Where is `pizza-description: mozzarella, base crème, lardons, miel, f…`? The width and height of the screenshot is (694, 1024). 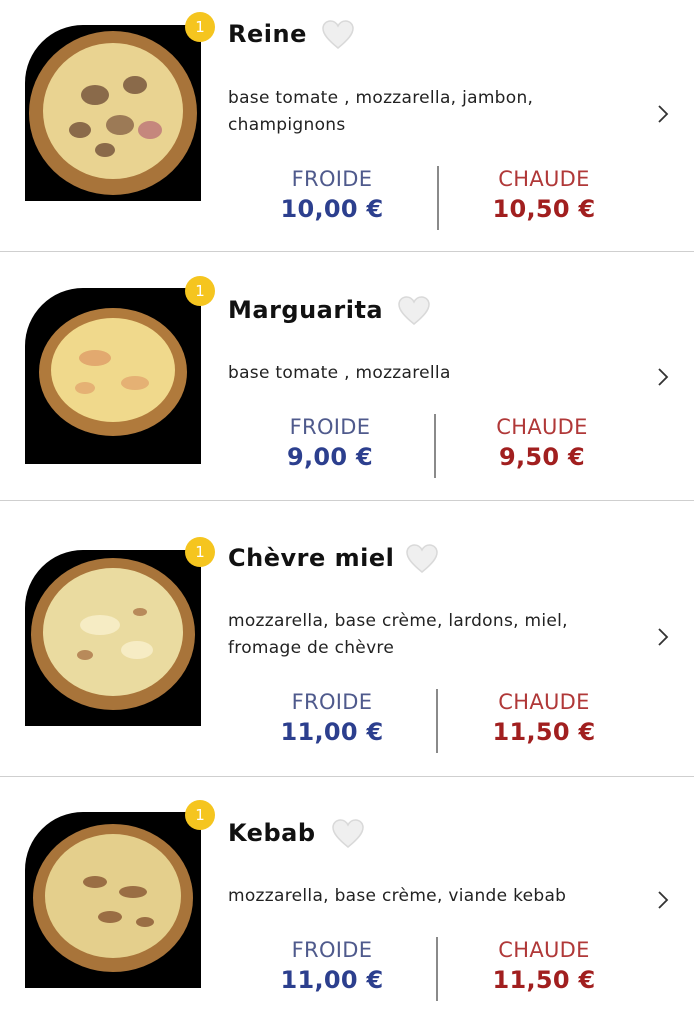 pizza-description: mozzarella, base crème, lardons, miel, f… is located at coordinates (398, 634).